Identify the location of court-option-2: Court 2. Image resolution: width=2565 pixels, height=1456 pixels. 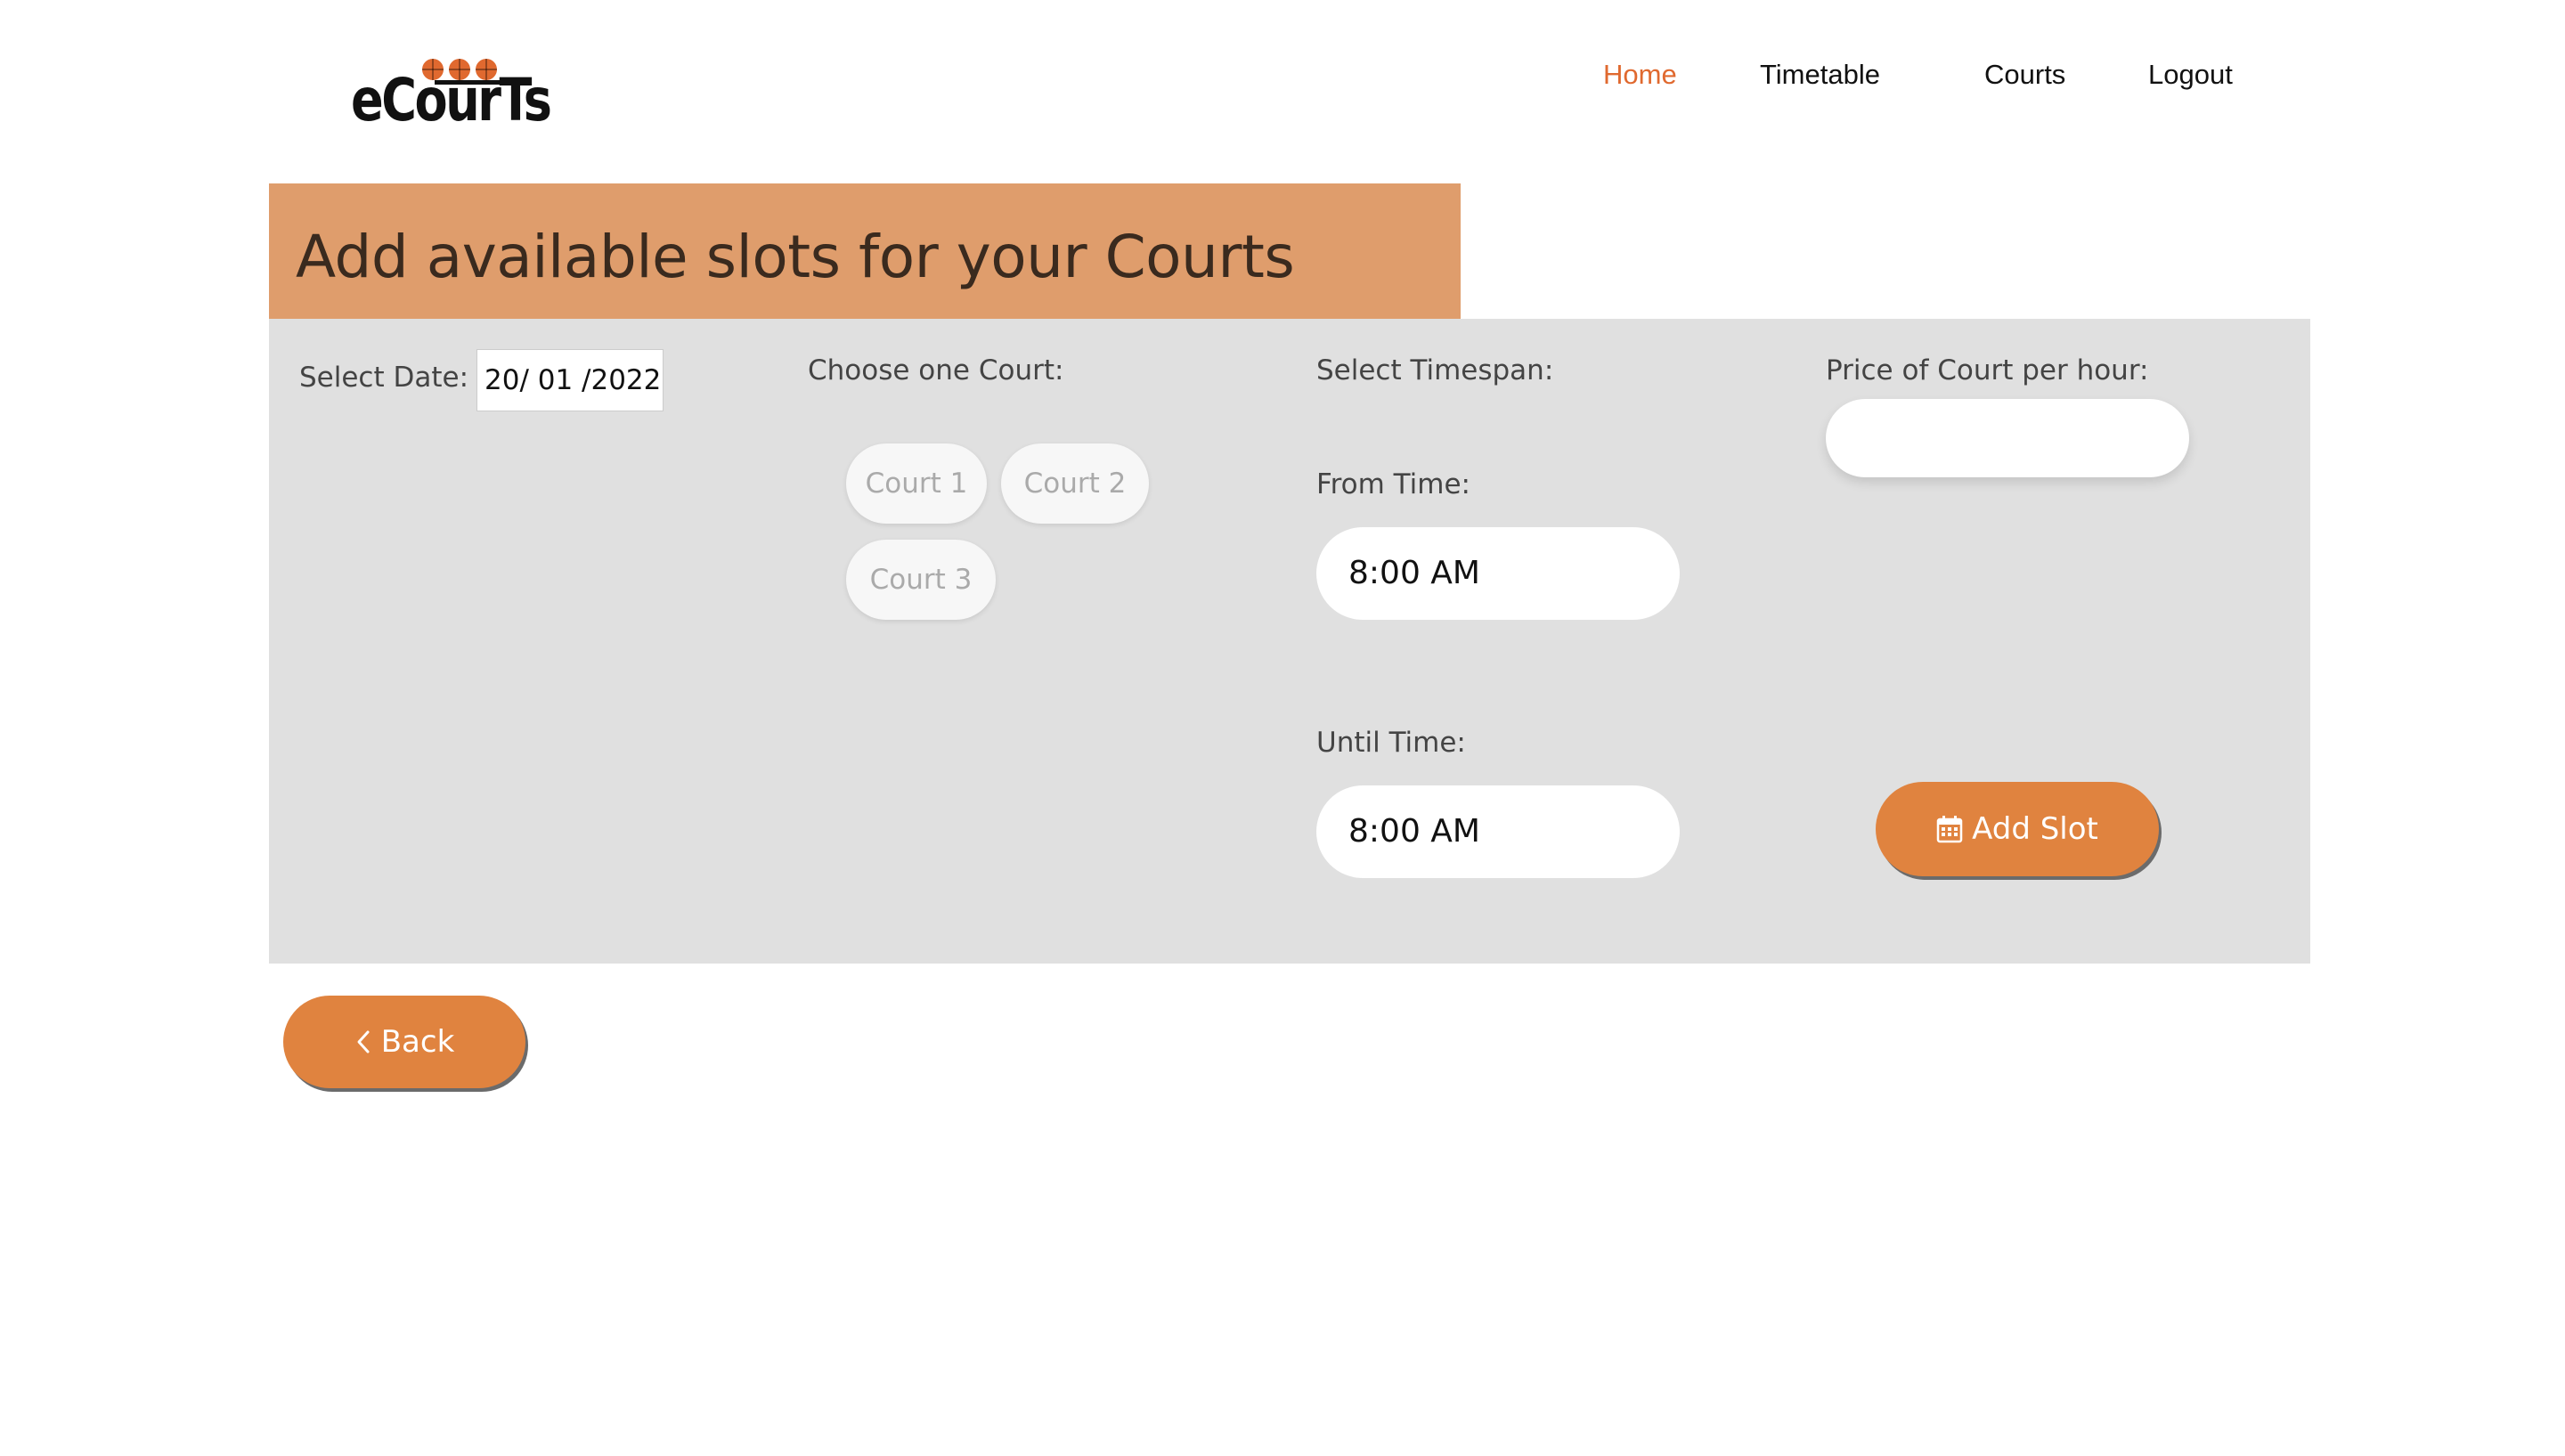
(1075, 484).